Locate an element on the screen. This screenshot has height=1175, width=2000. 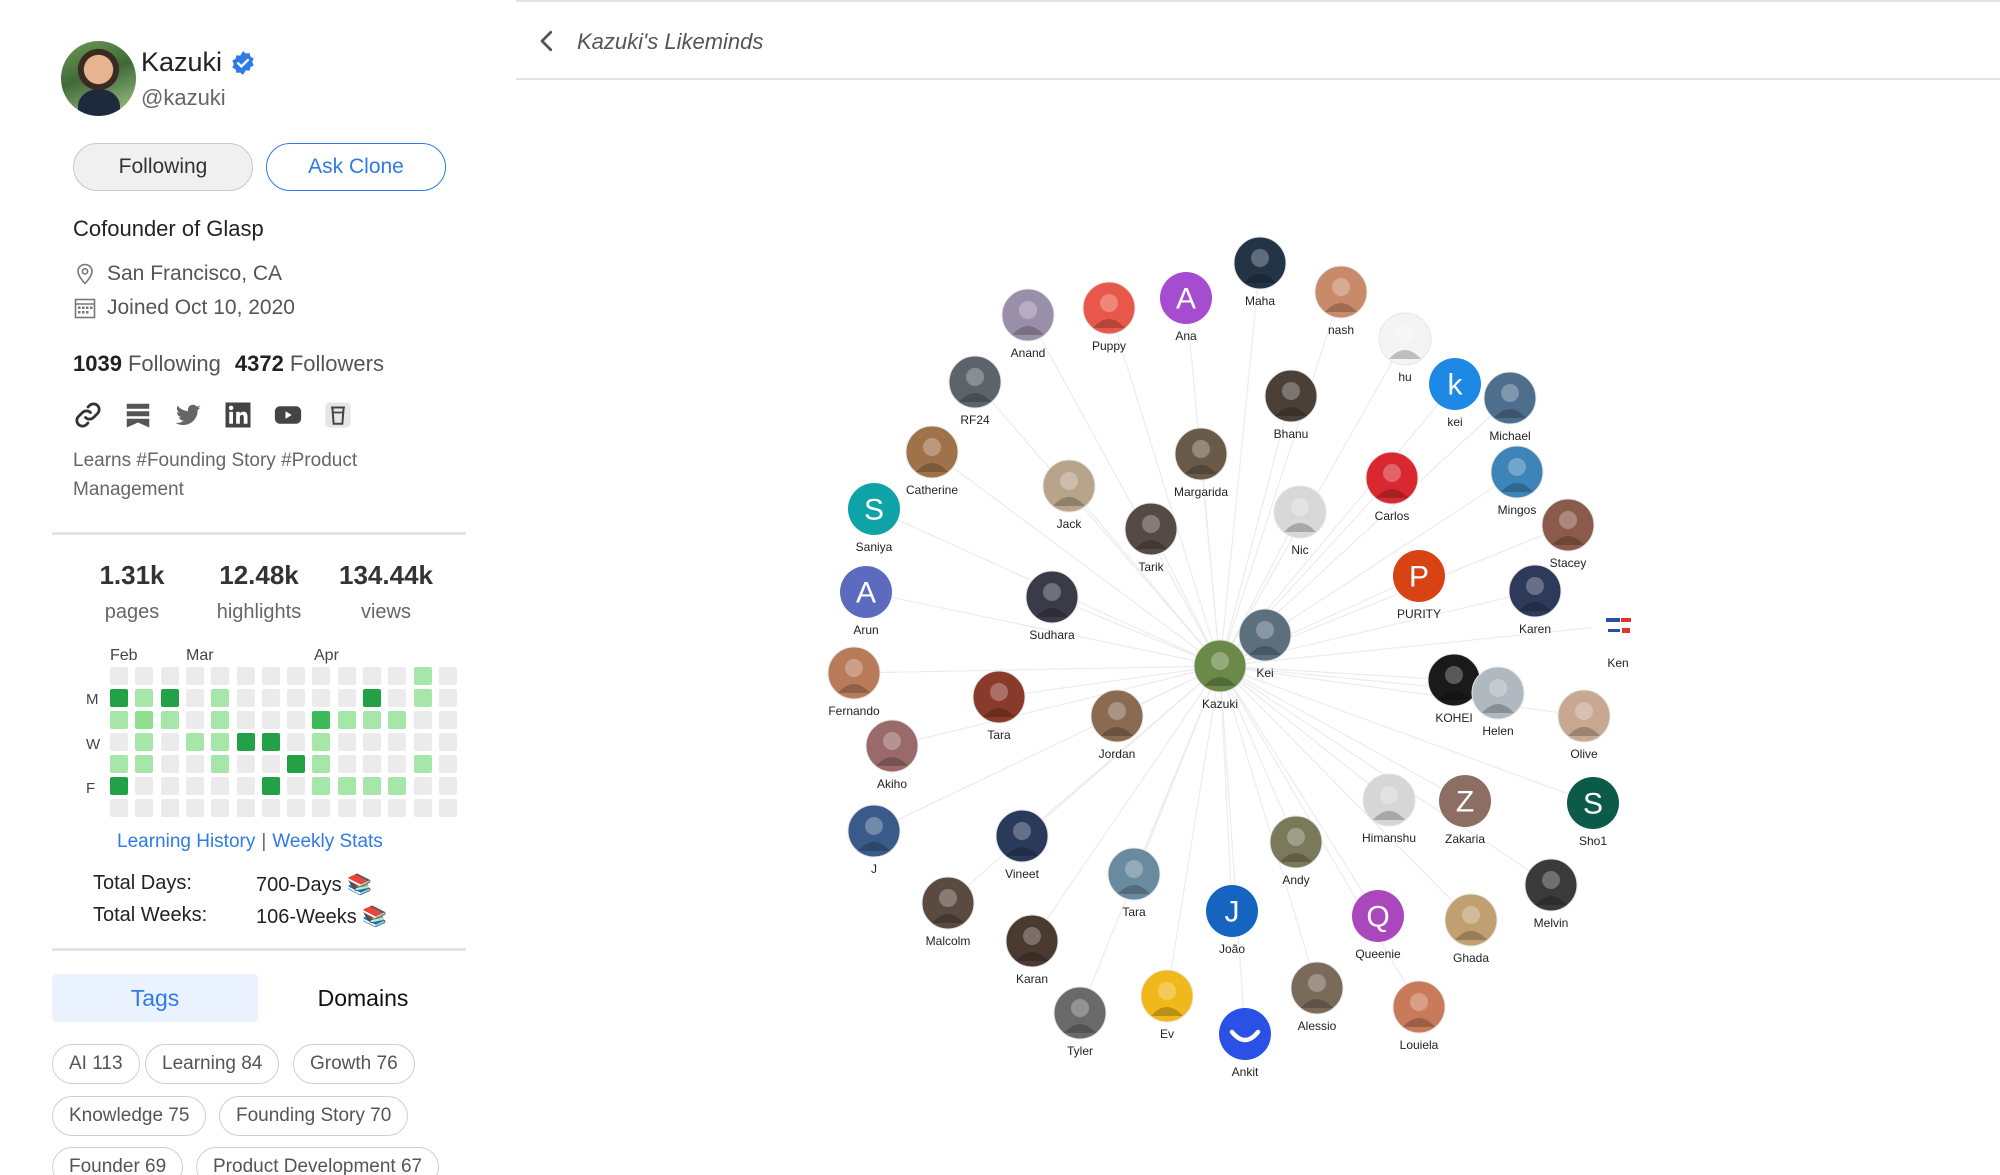
graph-node: Michael is located at coordinates (1510, 407).